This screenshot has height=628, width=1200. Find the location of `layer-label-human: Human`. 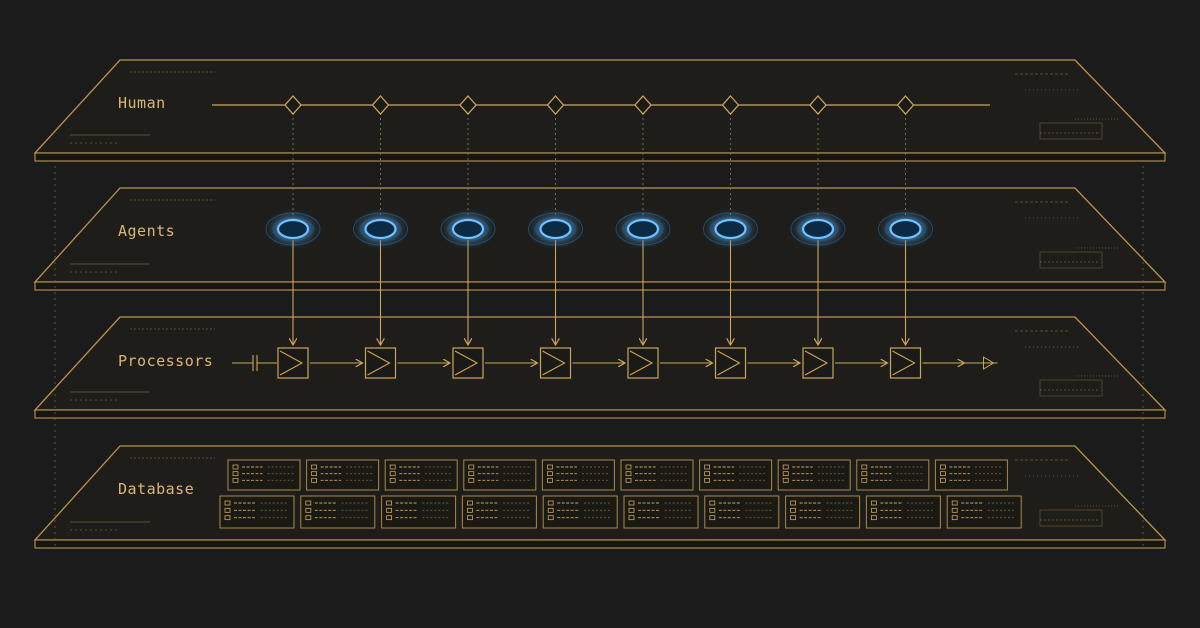

layer-label-human: Human is located at coordinates (142, 103).